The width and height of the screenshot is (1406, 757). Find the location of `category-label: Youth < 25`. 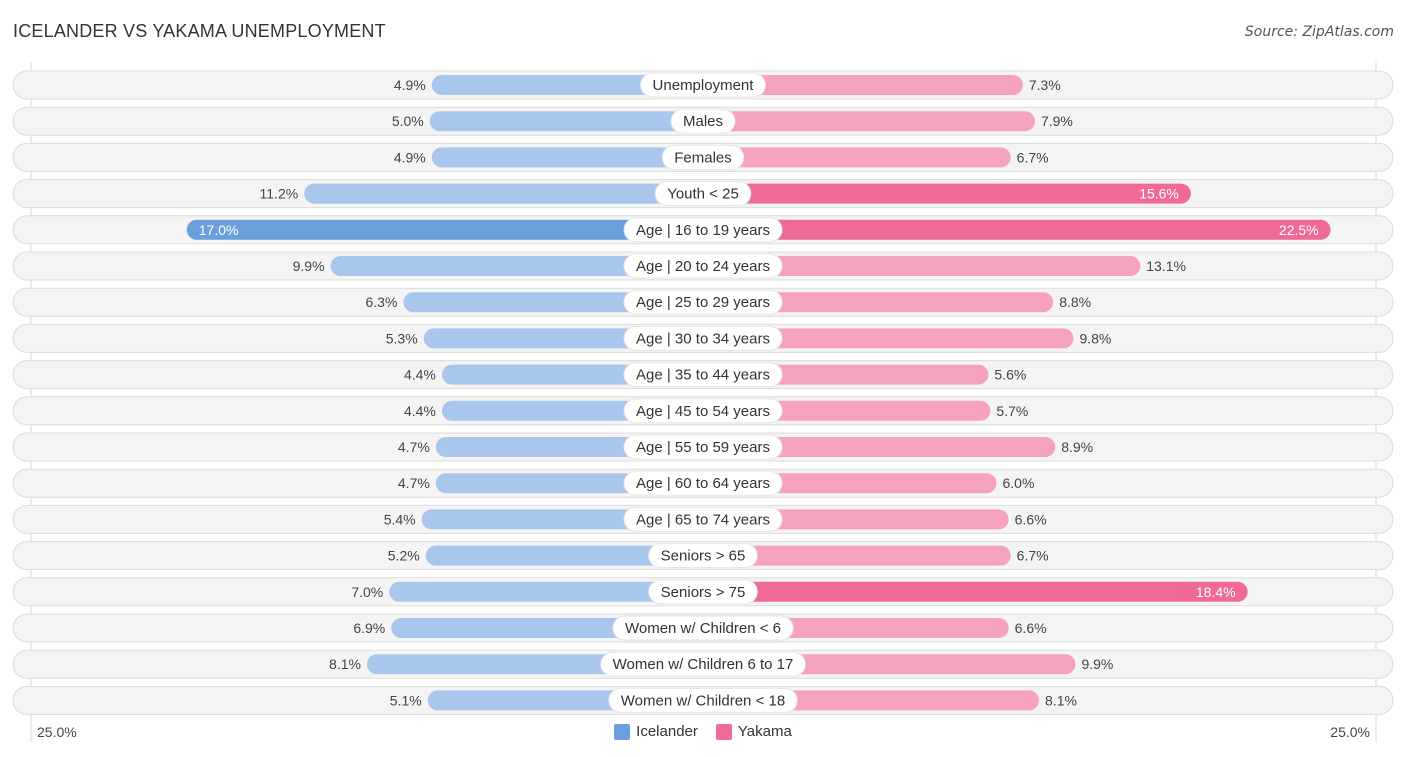

category-label: Youth < 25 is located at coordinates (703, 194).